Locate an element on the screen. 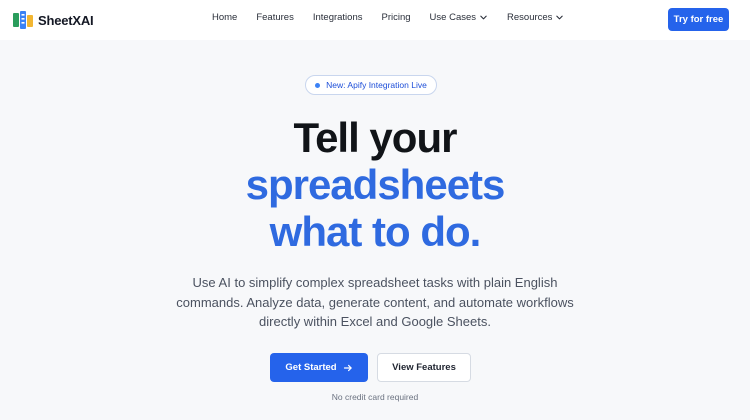 The width and height of the screenshot is (750, 420). status-dot-icon is located at coordinates (318, 85).